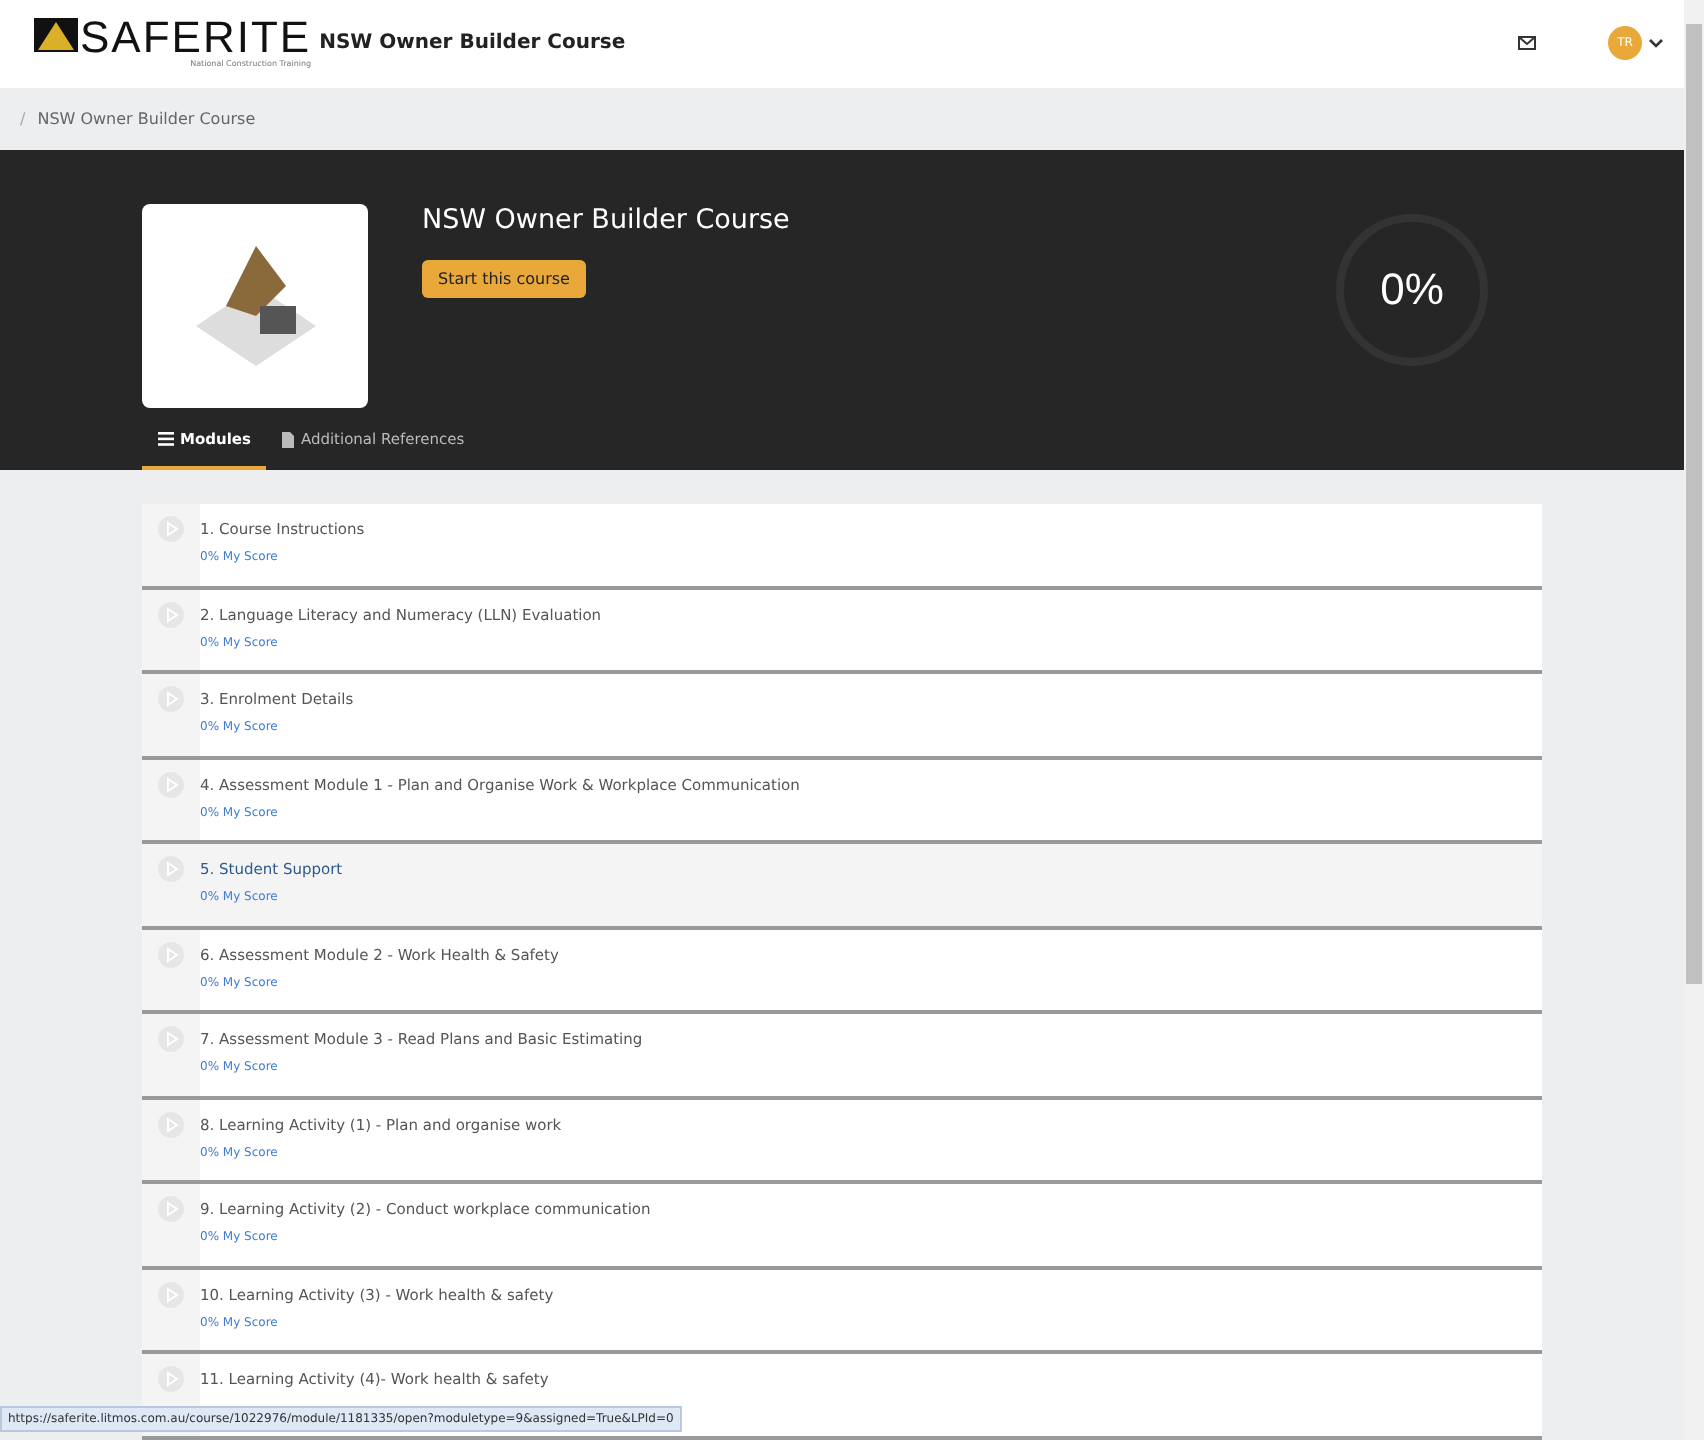  What do you see at coordinates (196, 38) in the screenshot?
I see `logo-text: SAFERITE` at bounding box center [196, 38].